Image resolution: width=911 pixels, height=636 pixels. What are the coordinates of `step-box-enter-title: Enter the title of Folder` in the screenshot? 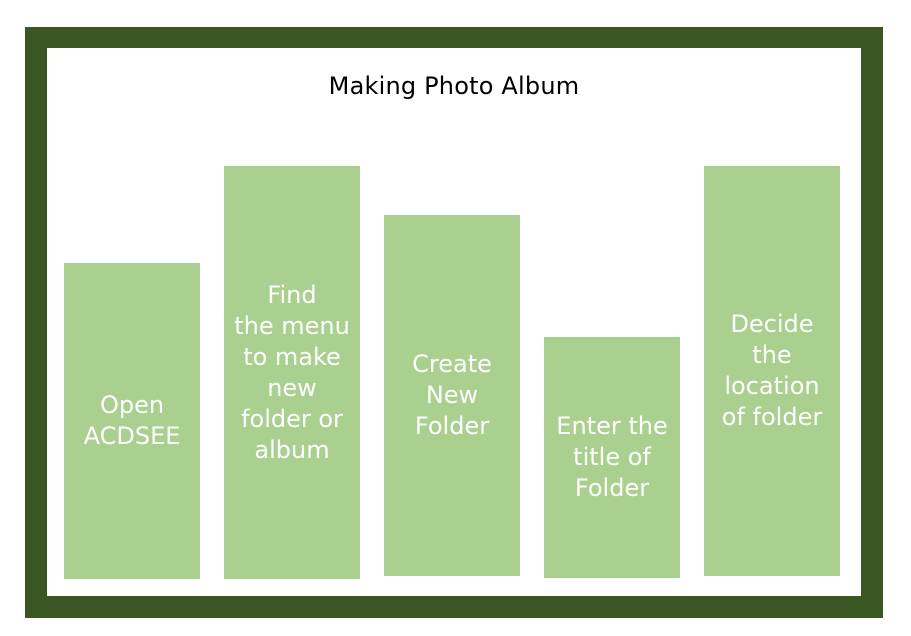 It's located at (612, 457).